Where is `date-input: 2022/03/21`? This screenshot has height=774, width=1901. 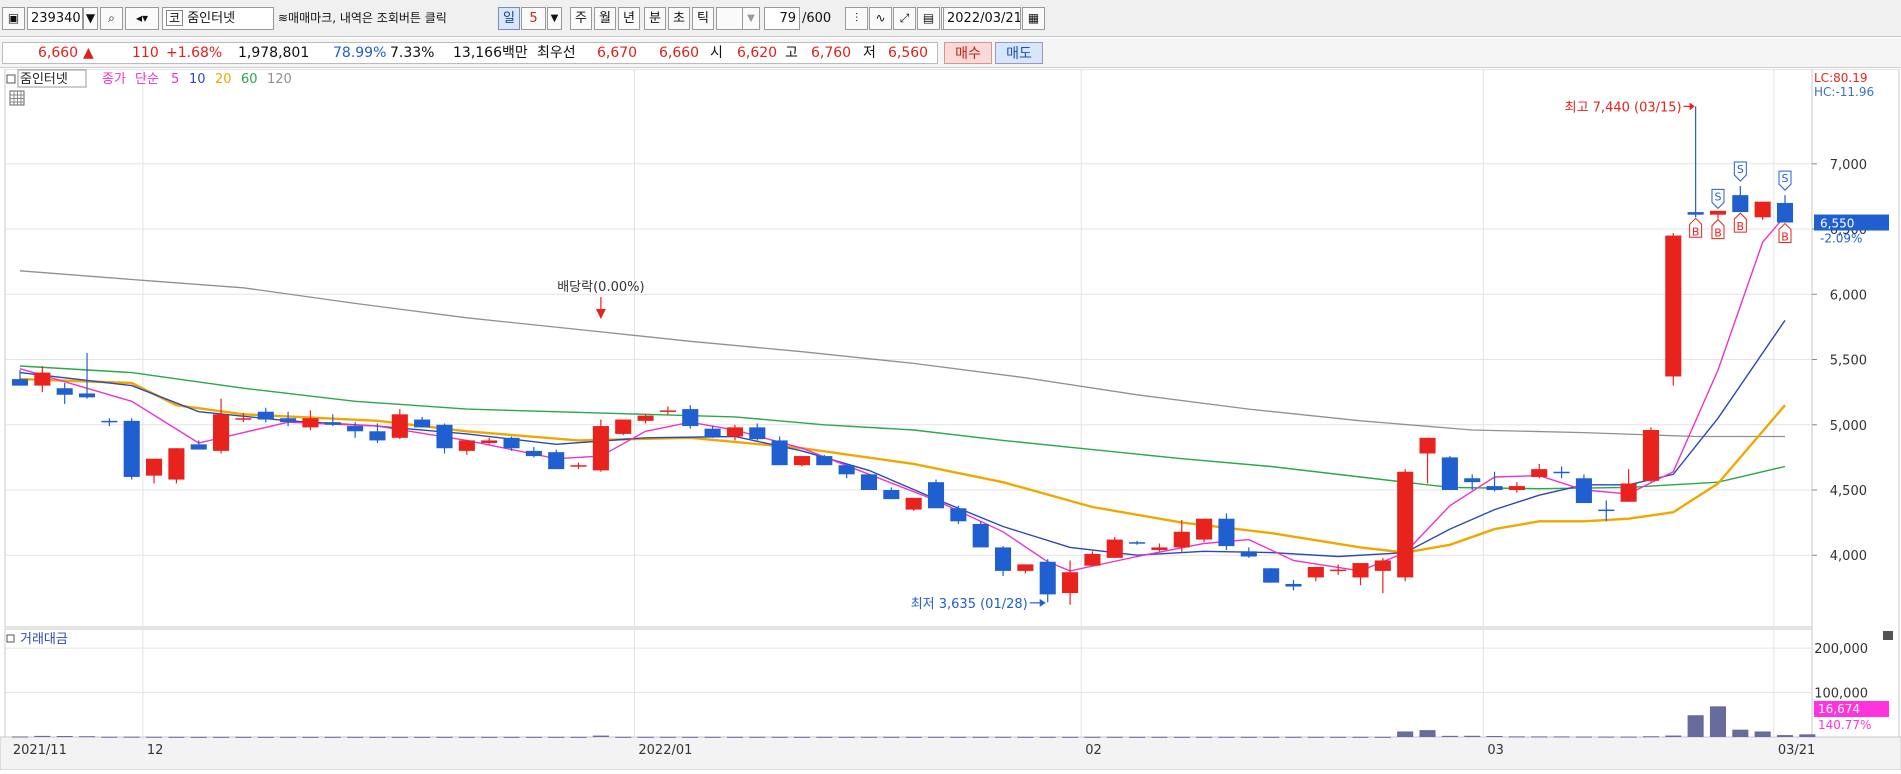
date-input: 2022/03/21 is located at coordinates (982, 18).